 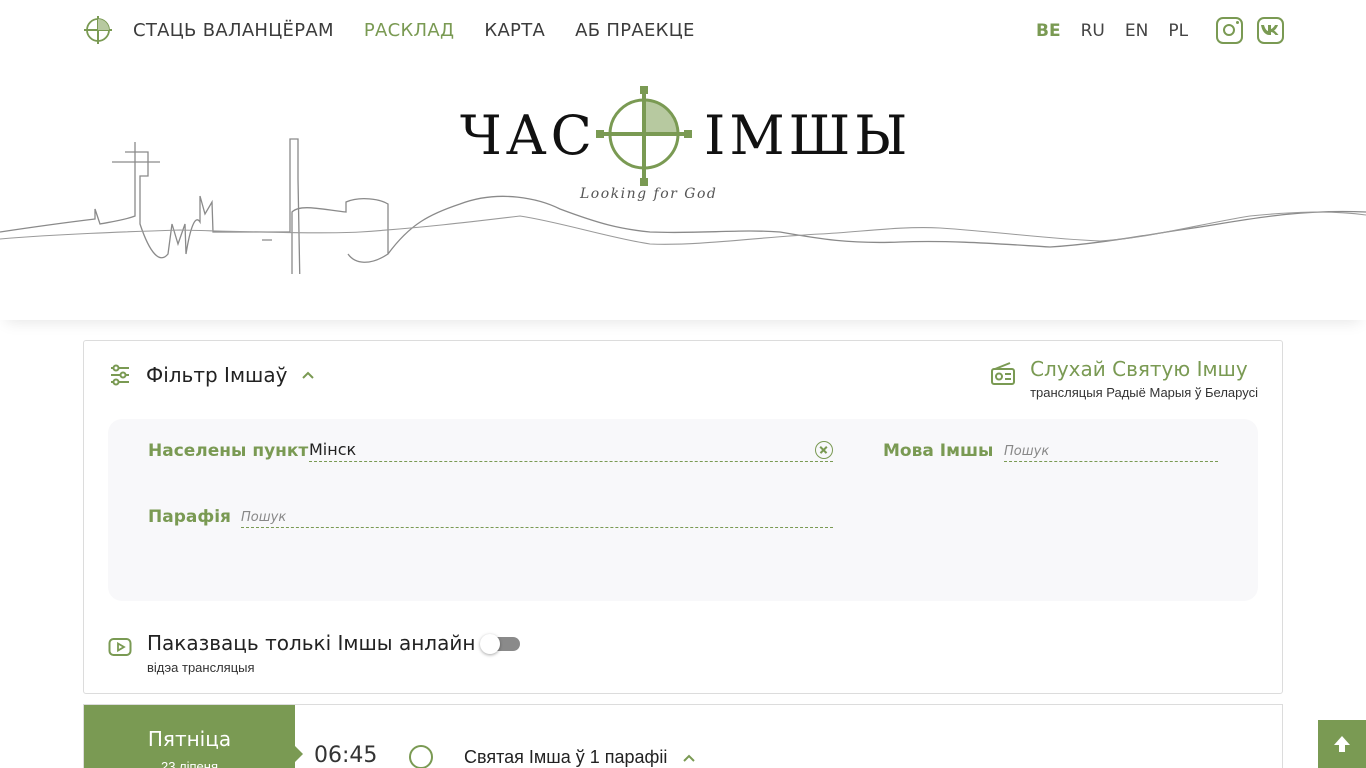 I want to click on toggle-knob, so click(x=490, y=644).